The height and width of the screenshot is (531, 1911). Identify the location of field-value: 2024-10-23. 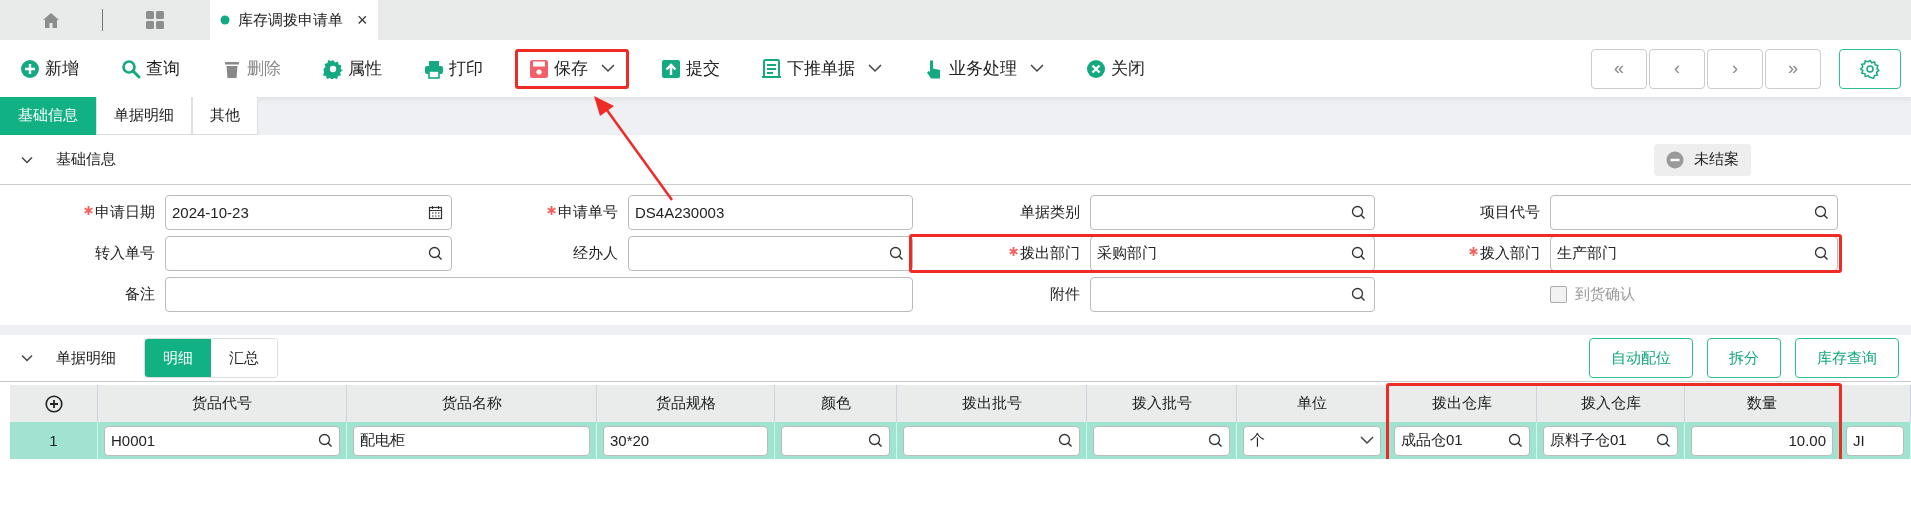
(211, 212).